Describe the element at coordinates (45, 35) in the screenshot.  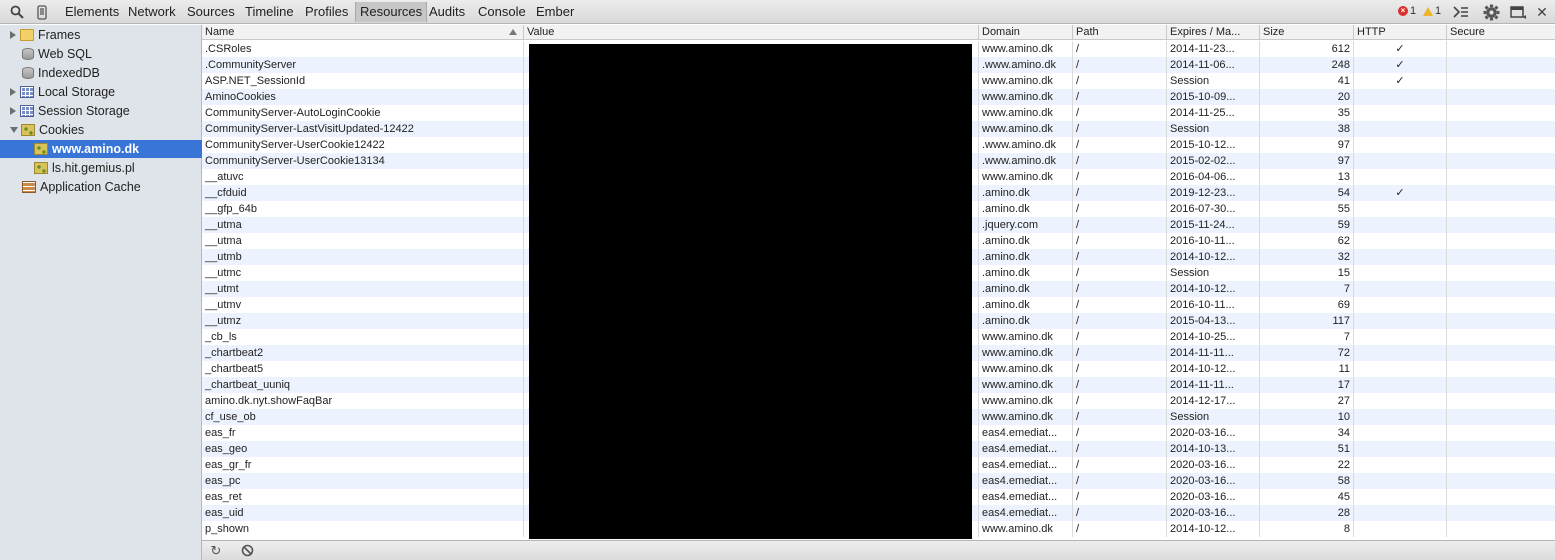
I see `sidebar-item-frames: Frames` at that location.